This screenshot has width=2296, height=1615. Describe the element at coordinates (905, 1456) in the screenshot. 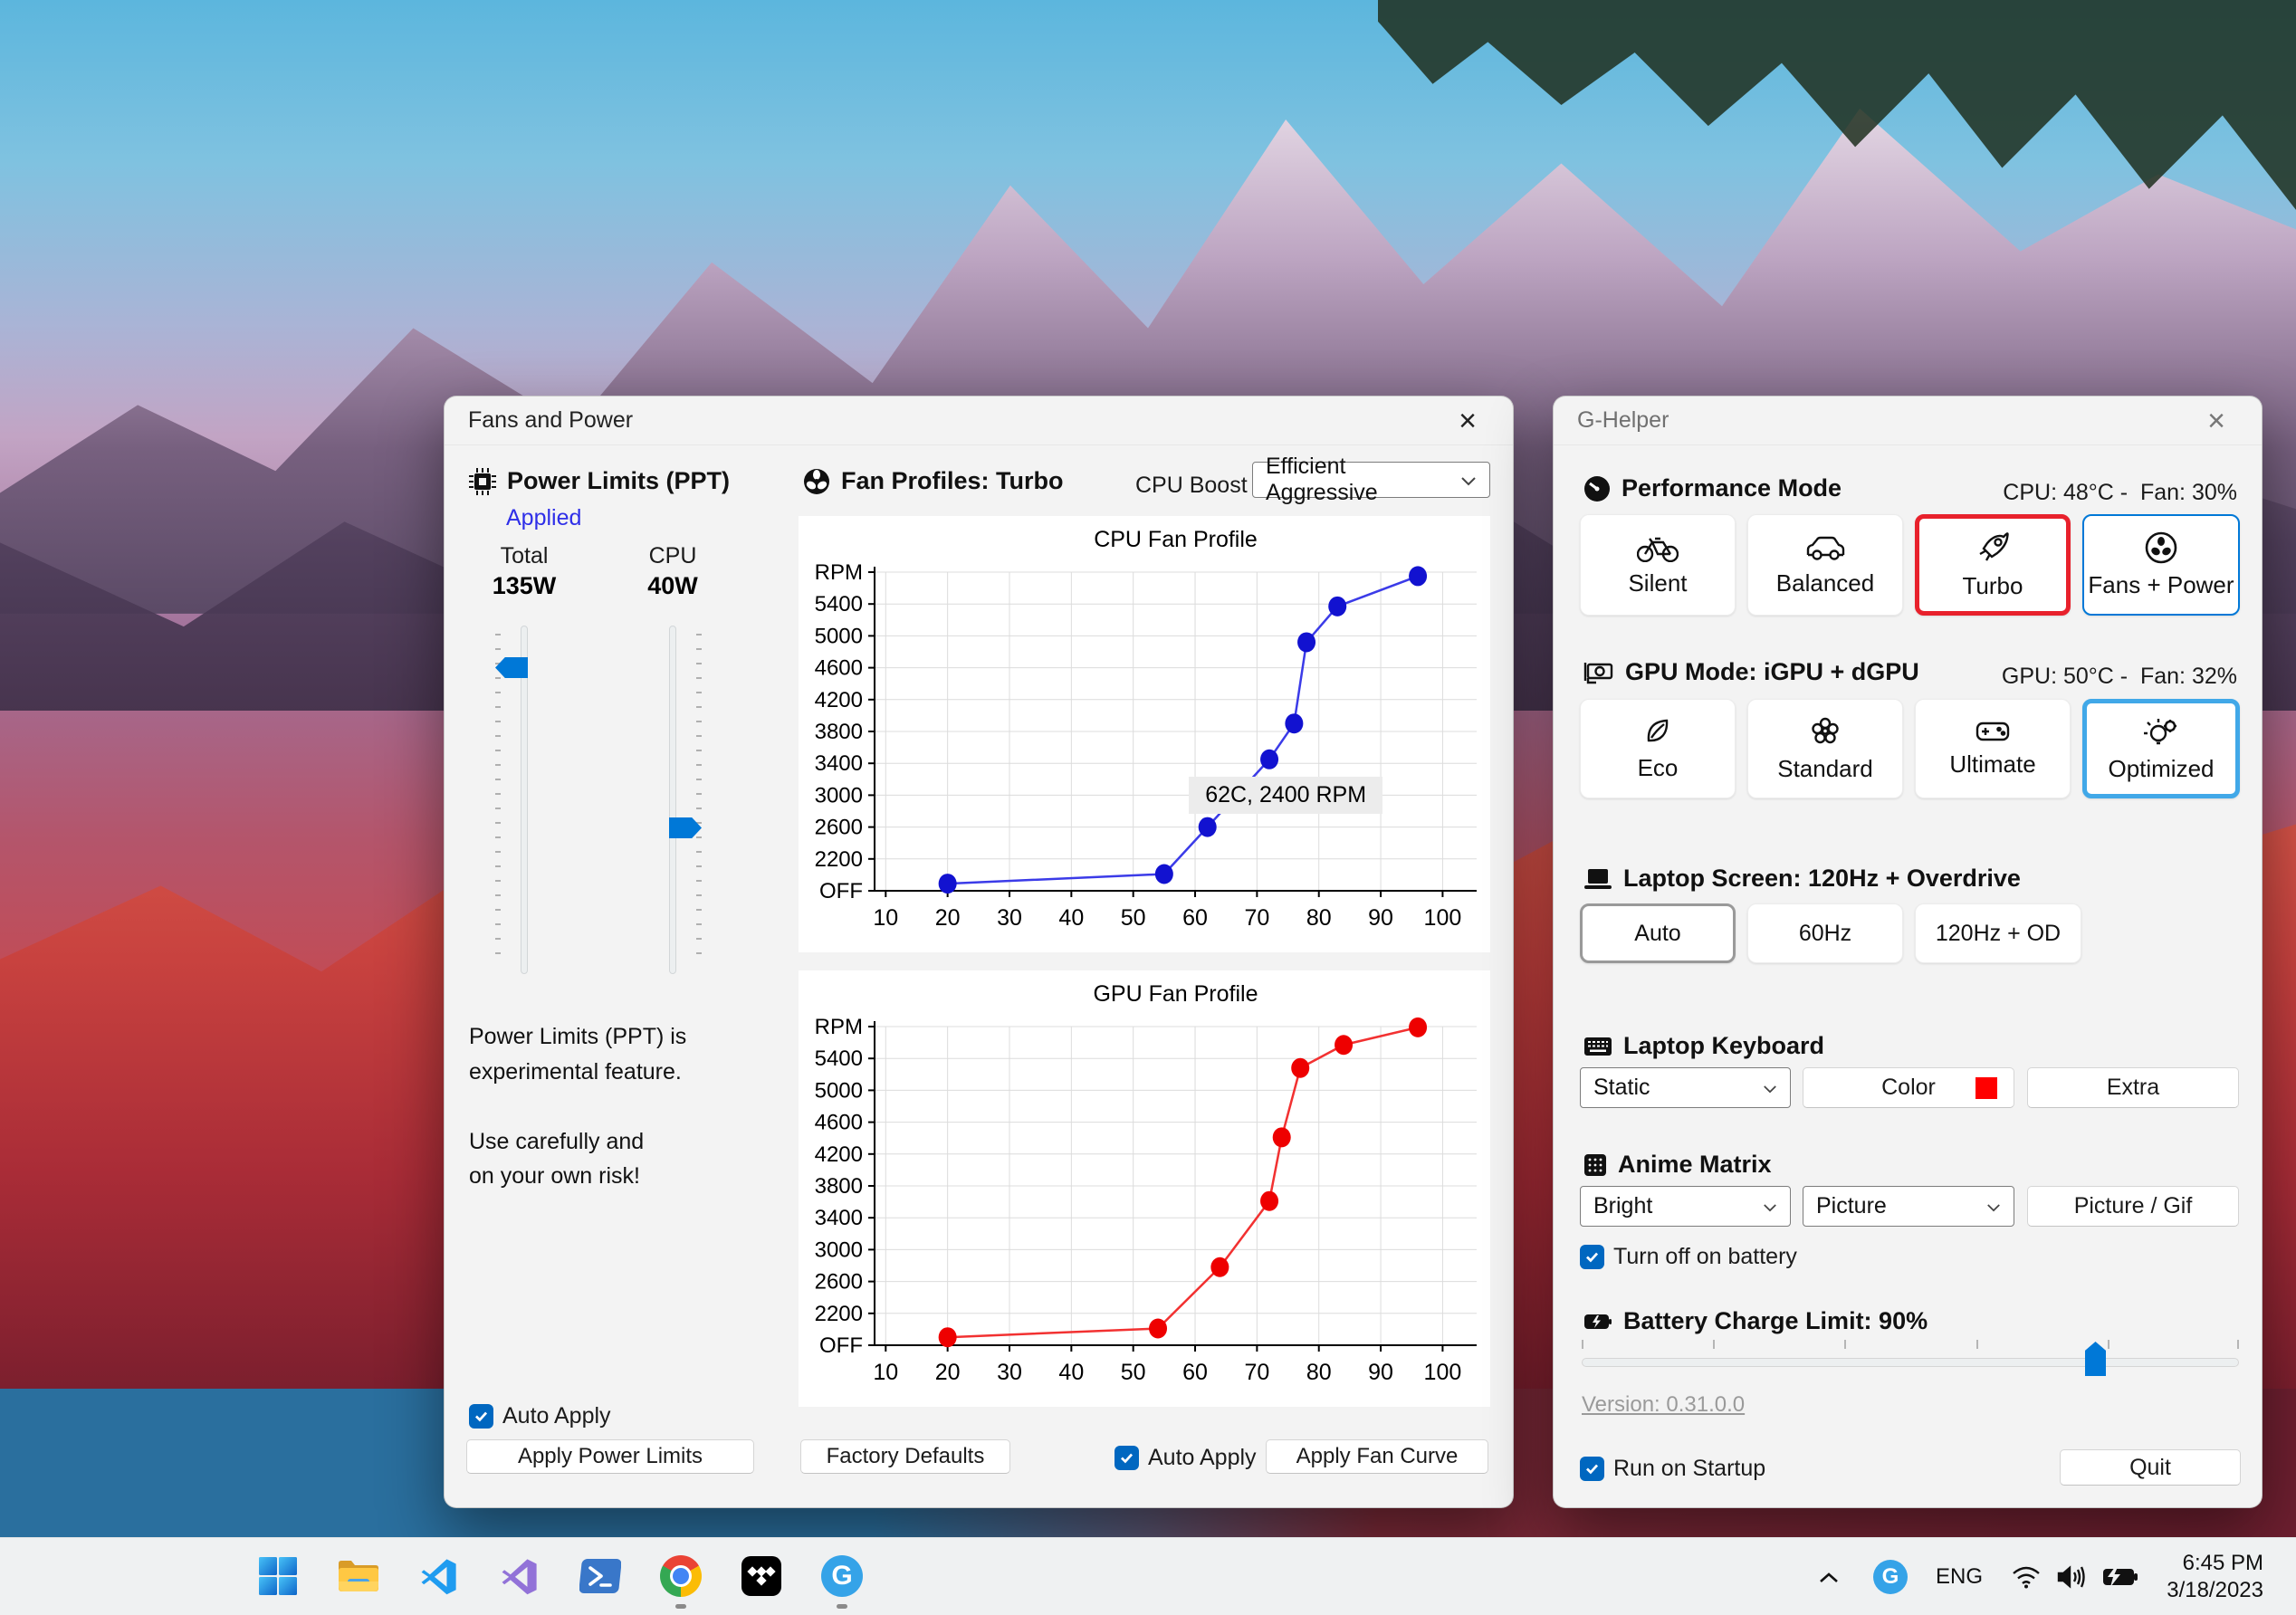

I see `factory-defaults-button: Factory Defaults` at that location.